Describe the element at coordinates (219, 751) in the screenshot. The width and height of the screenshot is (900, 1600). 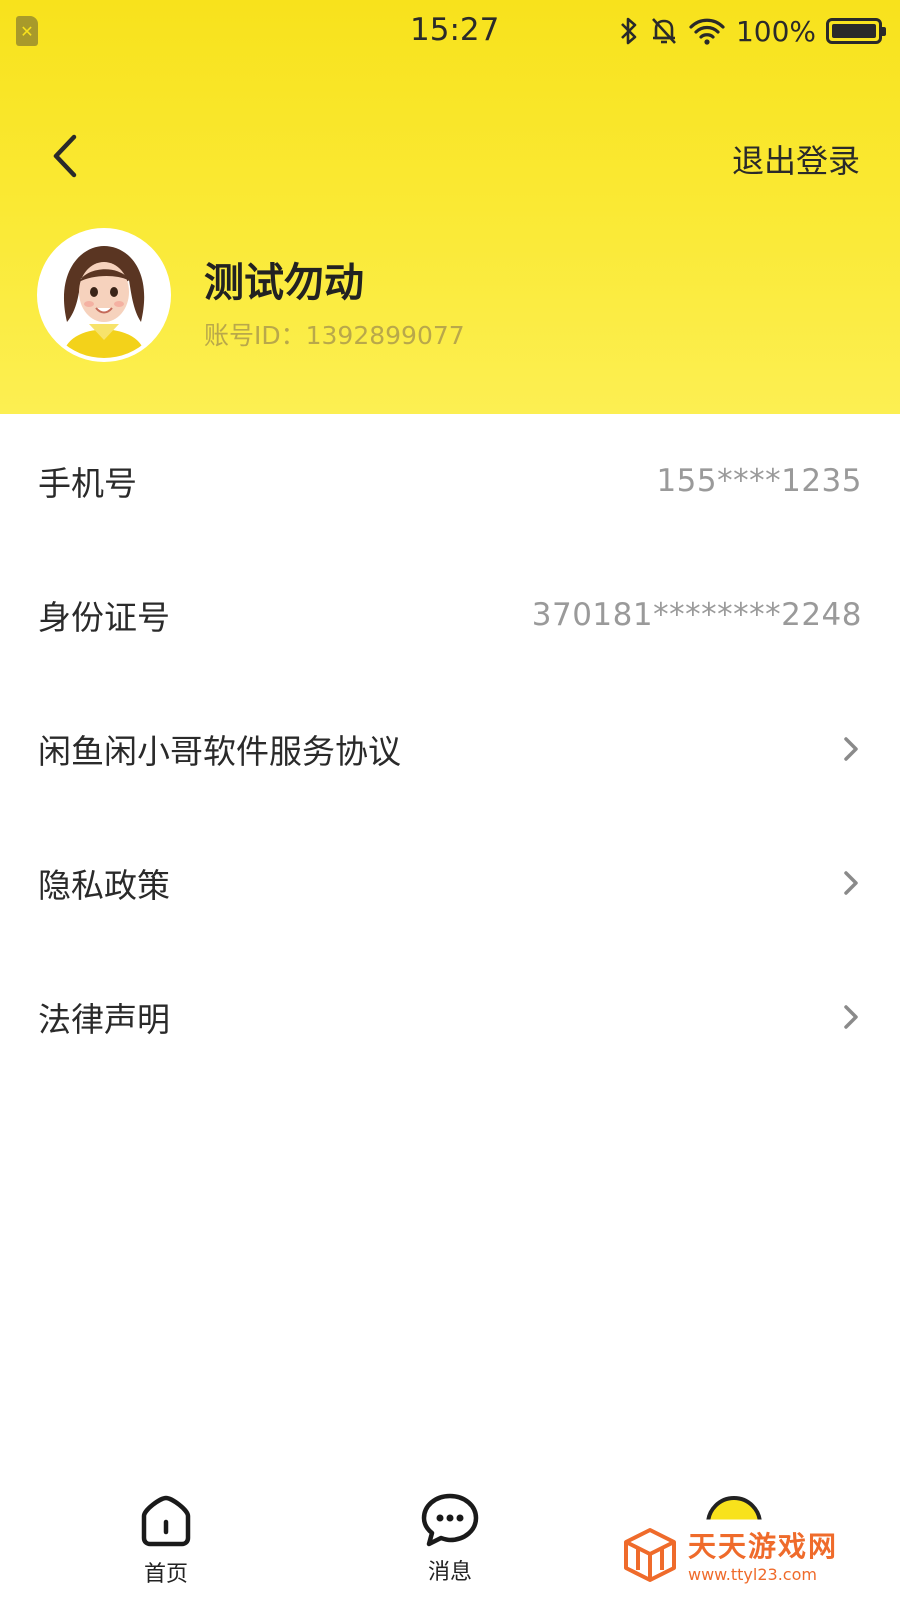
I see `row-label: 闲鱼闲小哥软件服务协议` at that location.